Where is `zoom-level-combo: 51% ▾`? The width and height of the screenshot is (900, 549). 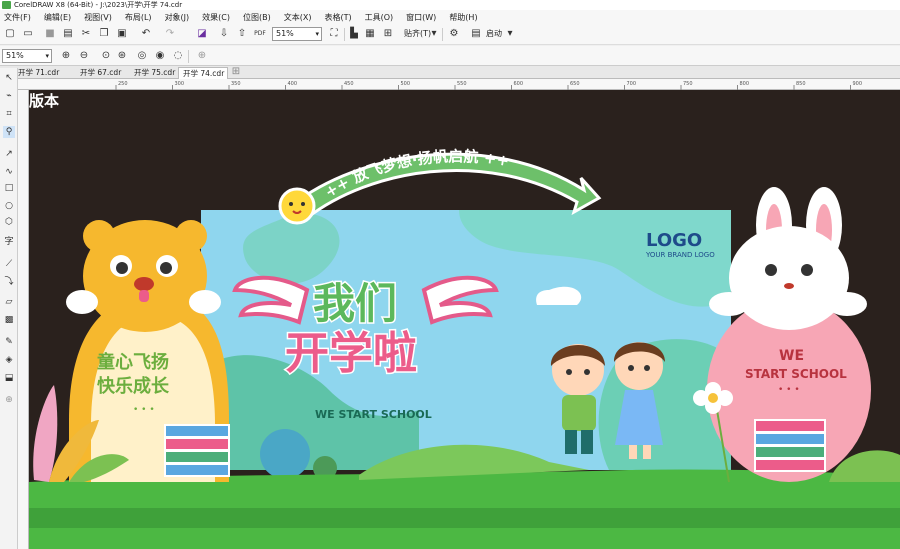 zoom-level-combo: 51% ▾ is located at coordinates (297, 34).